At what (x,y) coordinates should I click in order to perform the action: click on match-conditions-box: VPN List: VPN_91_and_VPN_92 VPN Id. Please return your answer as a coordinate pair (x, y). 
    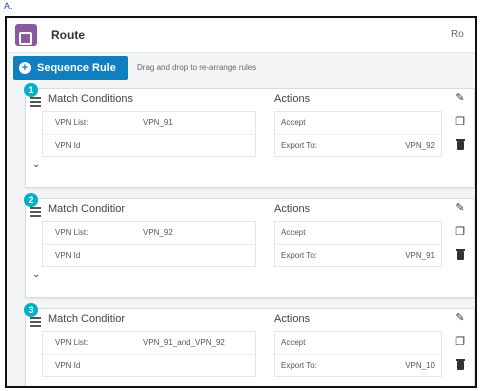
    Looking at the image, I should click on (149, 354).